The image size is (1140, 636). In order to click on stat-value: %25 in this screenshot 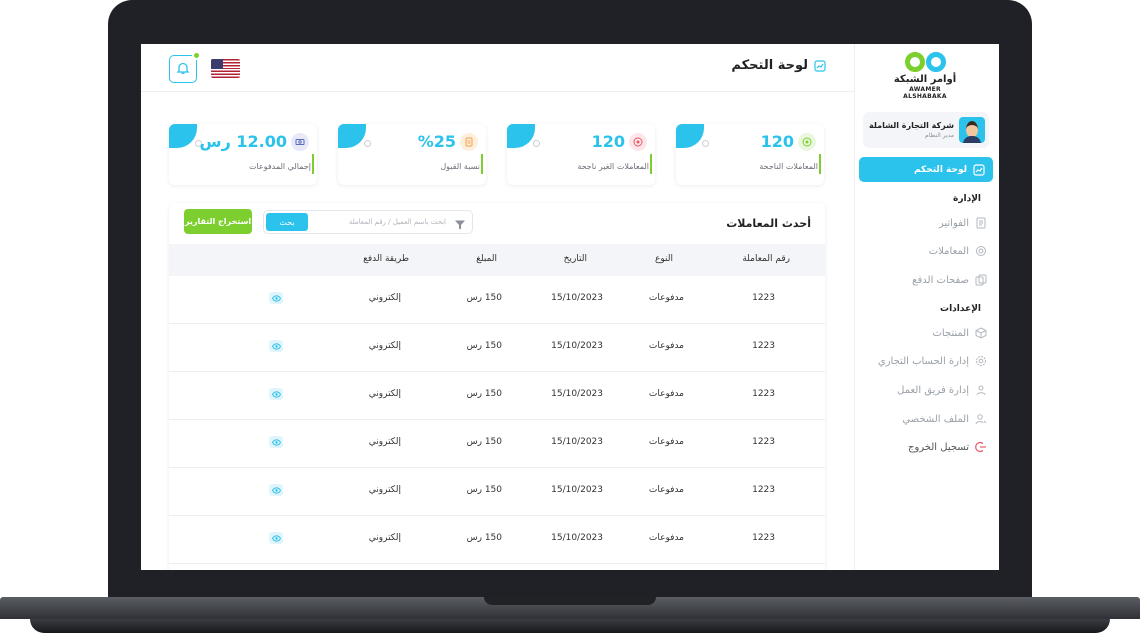, I will do `click(436, 141)`.